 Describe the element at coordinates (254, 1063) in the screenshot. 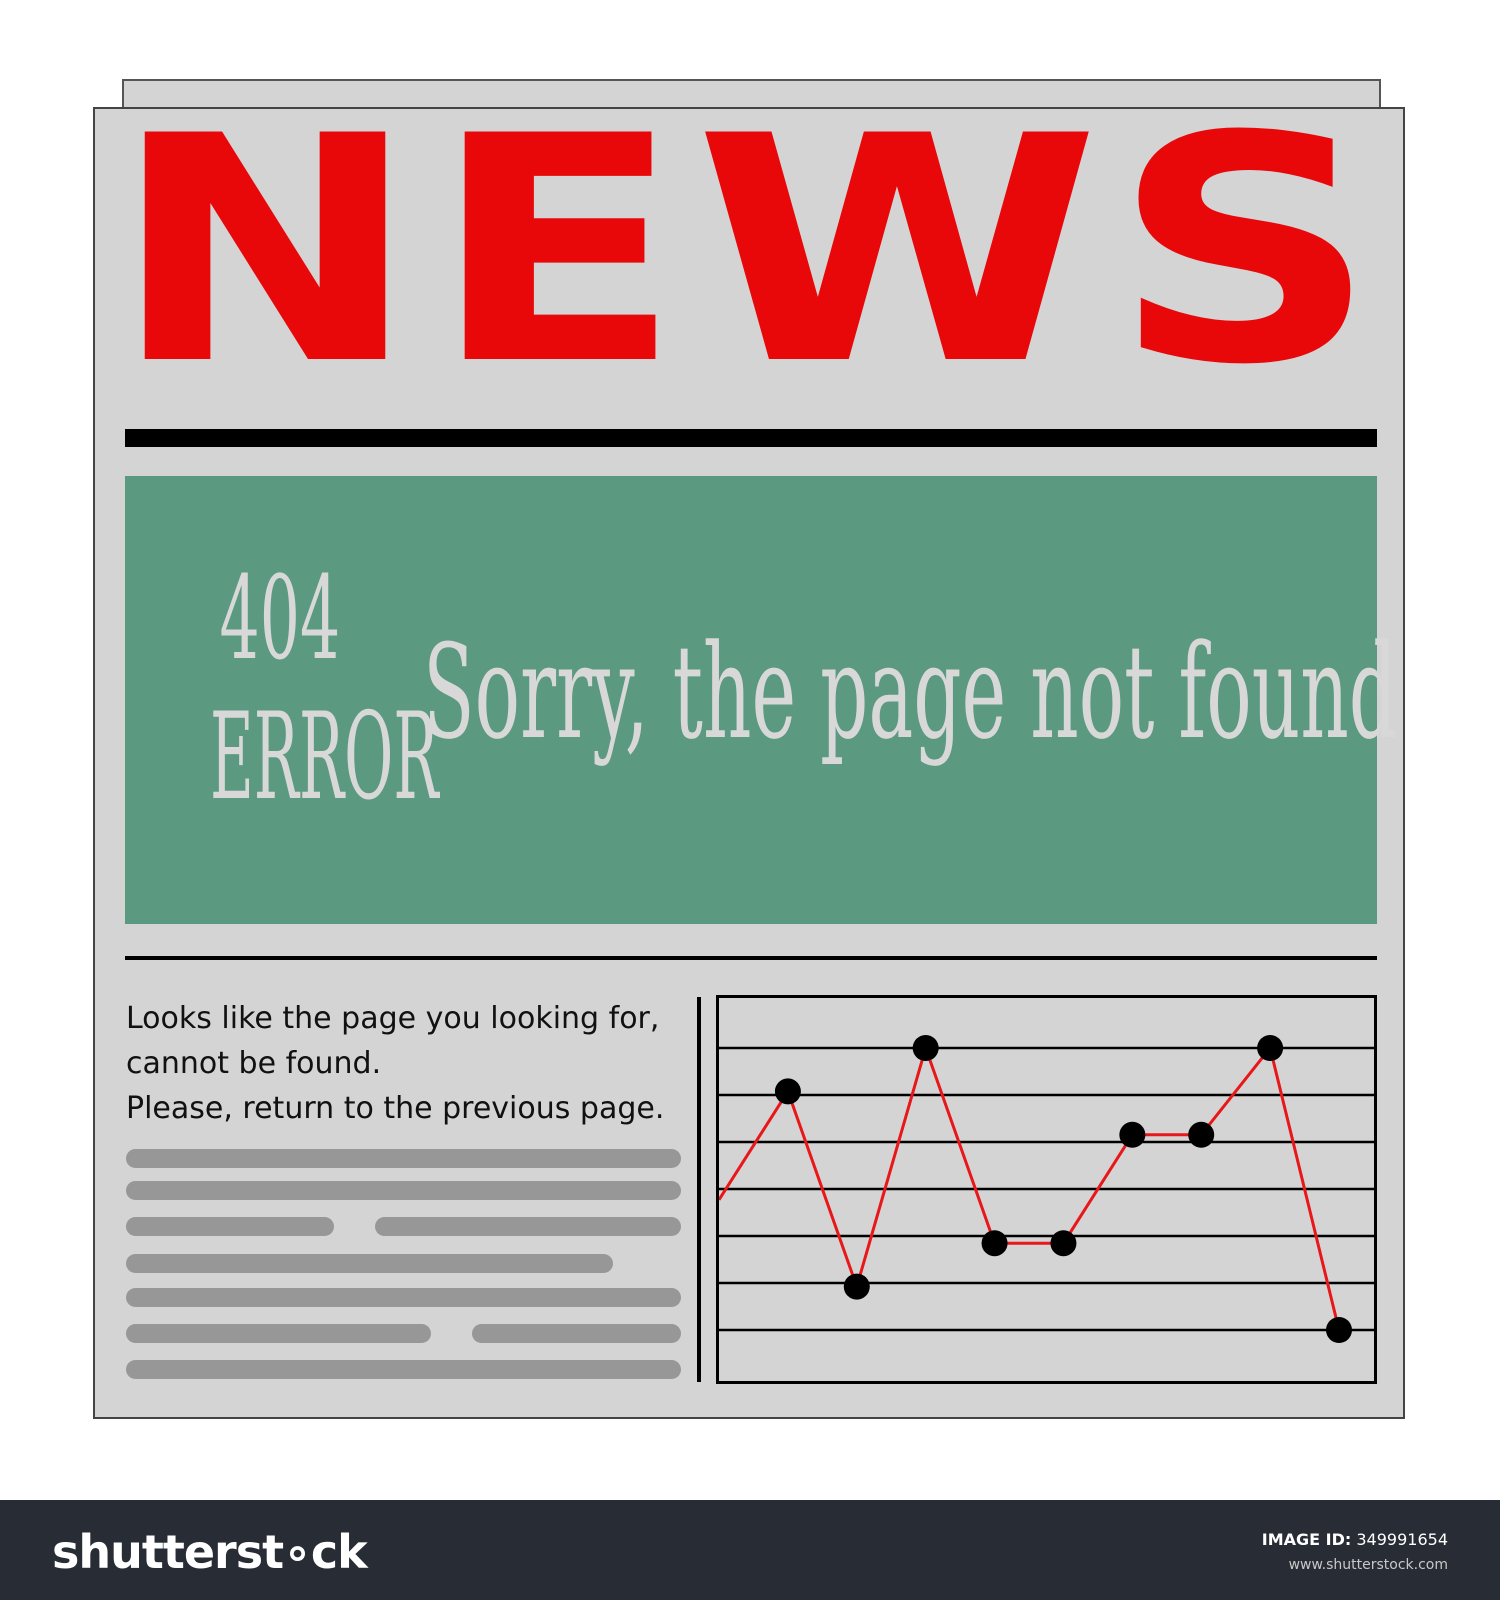

I see `article-line-2: cannot be found.` at that location.